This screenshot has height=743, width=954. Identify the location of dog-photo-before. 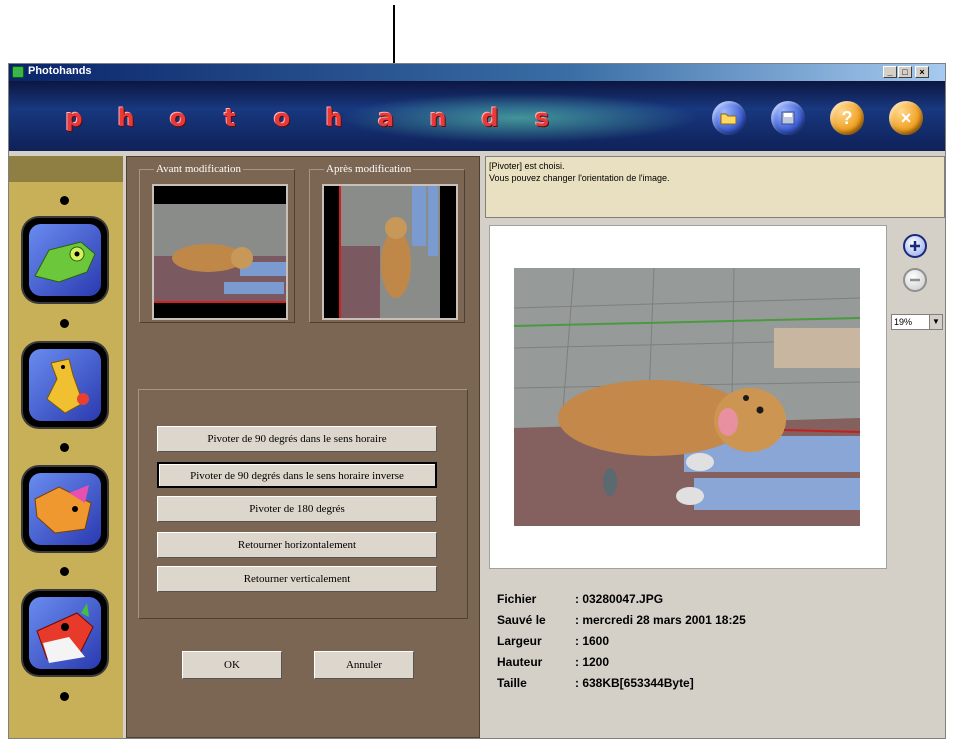
(220, 253).